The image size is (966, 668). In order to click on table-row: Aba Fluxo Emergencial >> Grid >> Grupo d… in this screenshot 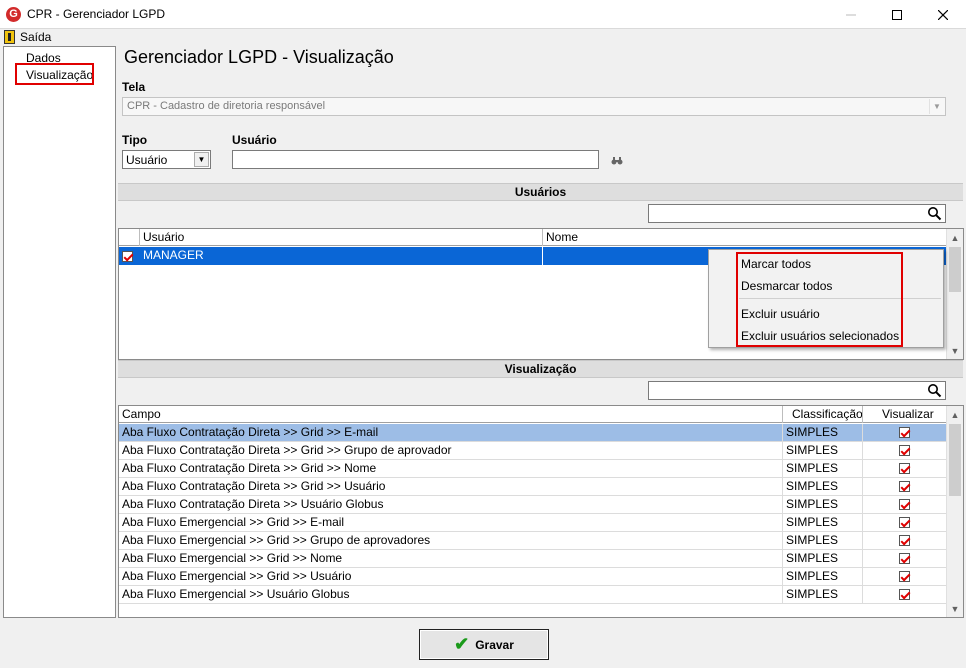, I will do `click(532, 541)`.